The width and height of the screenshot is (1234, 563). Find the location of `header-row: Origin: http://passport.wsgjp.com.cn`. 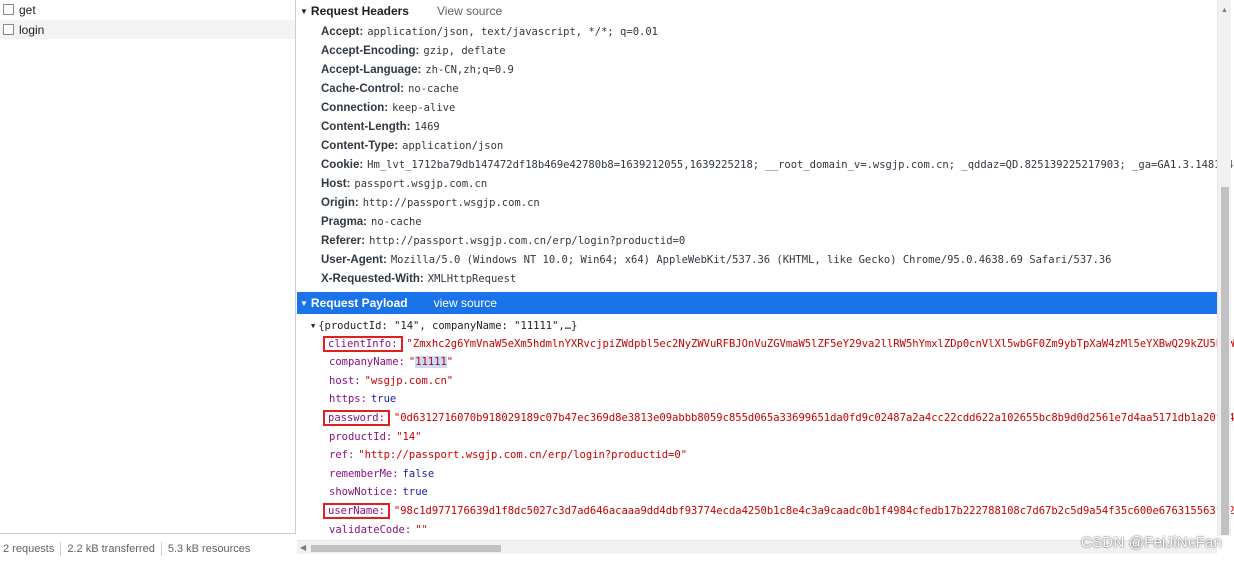

header-row: Origin: http://passport.wsgjp.com.cn is located at coordinates (430, 203).